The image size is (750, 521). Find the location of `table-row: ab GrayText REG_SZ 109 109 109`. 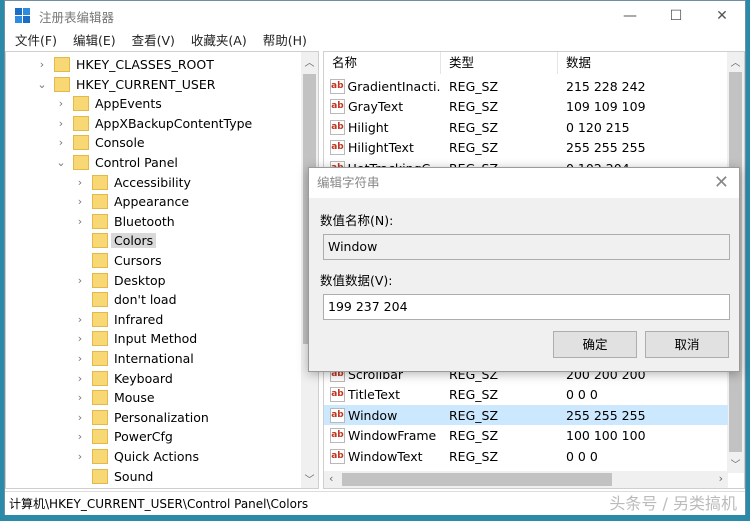

table-row: ab GrayText REG_SZ 109 109 109 is located at coordinates (526, 107).